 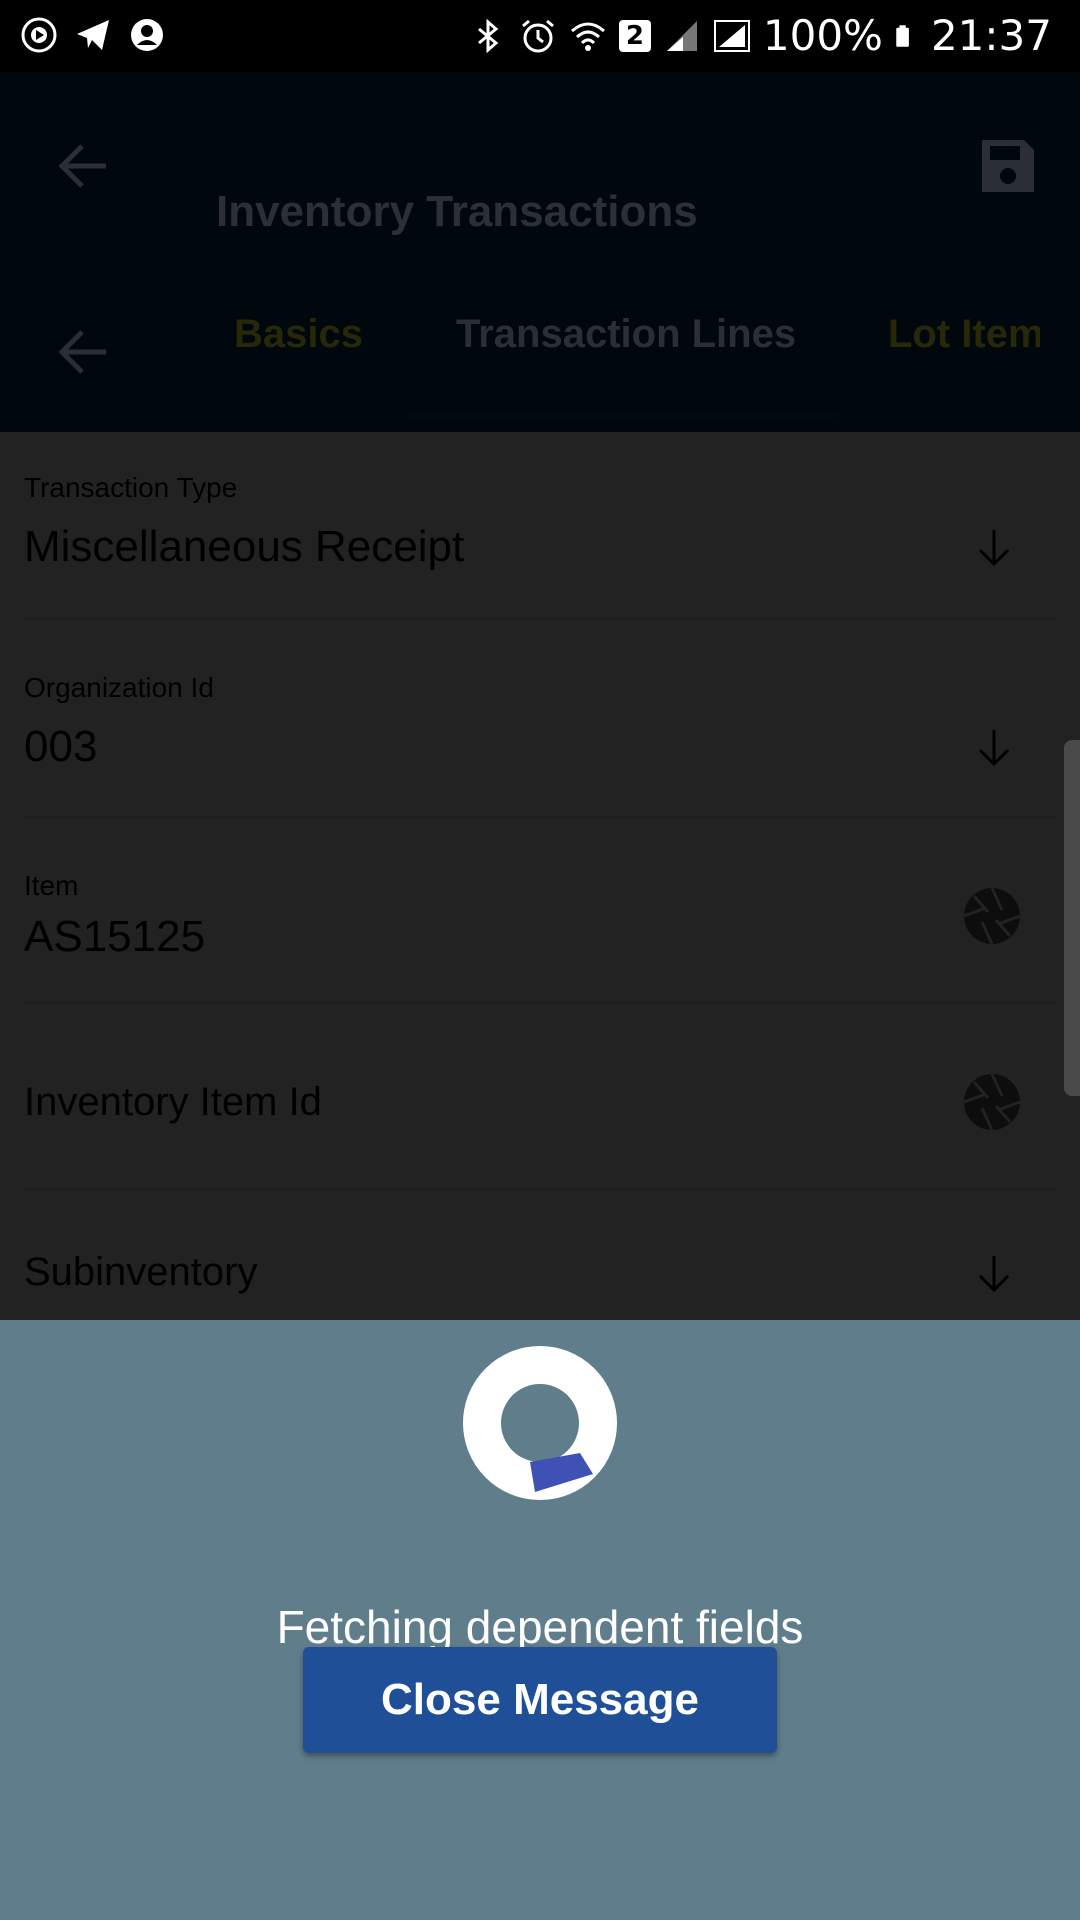 What do you see at coordinates (457, 211) in the screenshot?
I see `page-title: Inventory Transactions` at bounding box center [457, 211].